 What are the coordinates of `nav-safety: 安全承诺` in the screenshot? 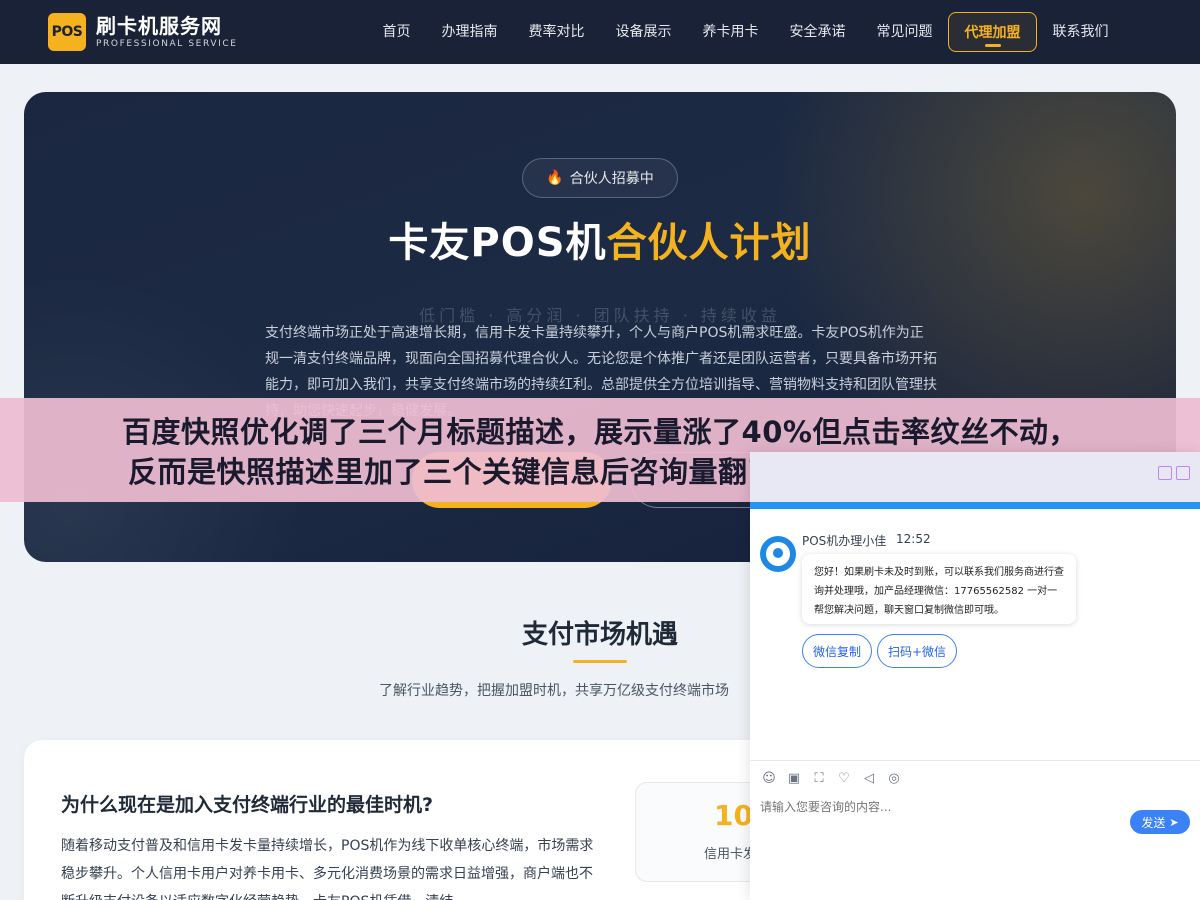 It's located at (817, 32).